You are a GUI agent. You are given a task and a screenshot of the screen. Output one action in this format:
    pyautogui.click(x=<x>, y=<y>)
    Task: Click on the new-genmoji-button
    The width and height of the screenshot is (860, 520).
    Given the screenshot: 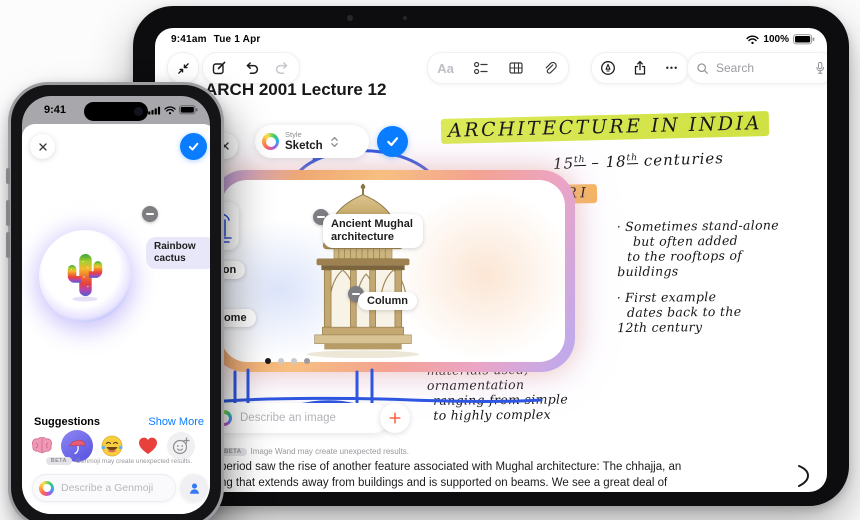 What is the action you would take?
    pyautogui.click(x=181, y=446)
    